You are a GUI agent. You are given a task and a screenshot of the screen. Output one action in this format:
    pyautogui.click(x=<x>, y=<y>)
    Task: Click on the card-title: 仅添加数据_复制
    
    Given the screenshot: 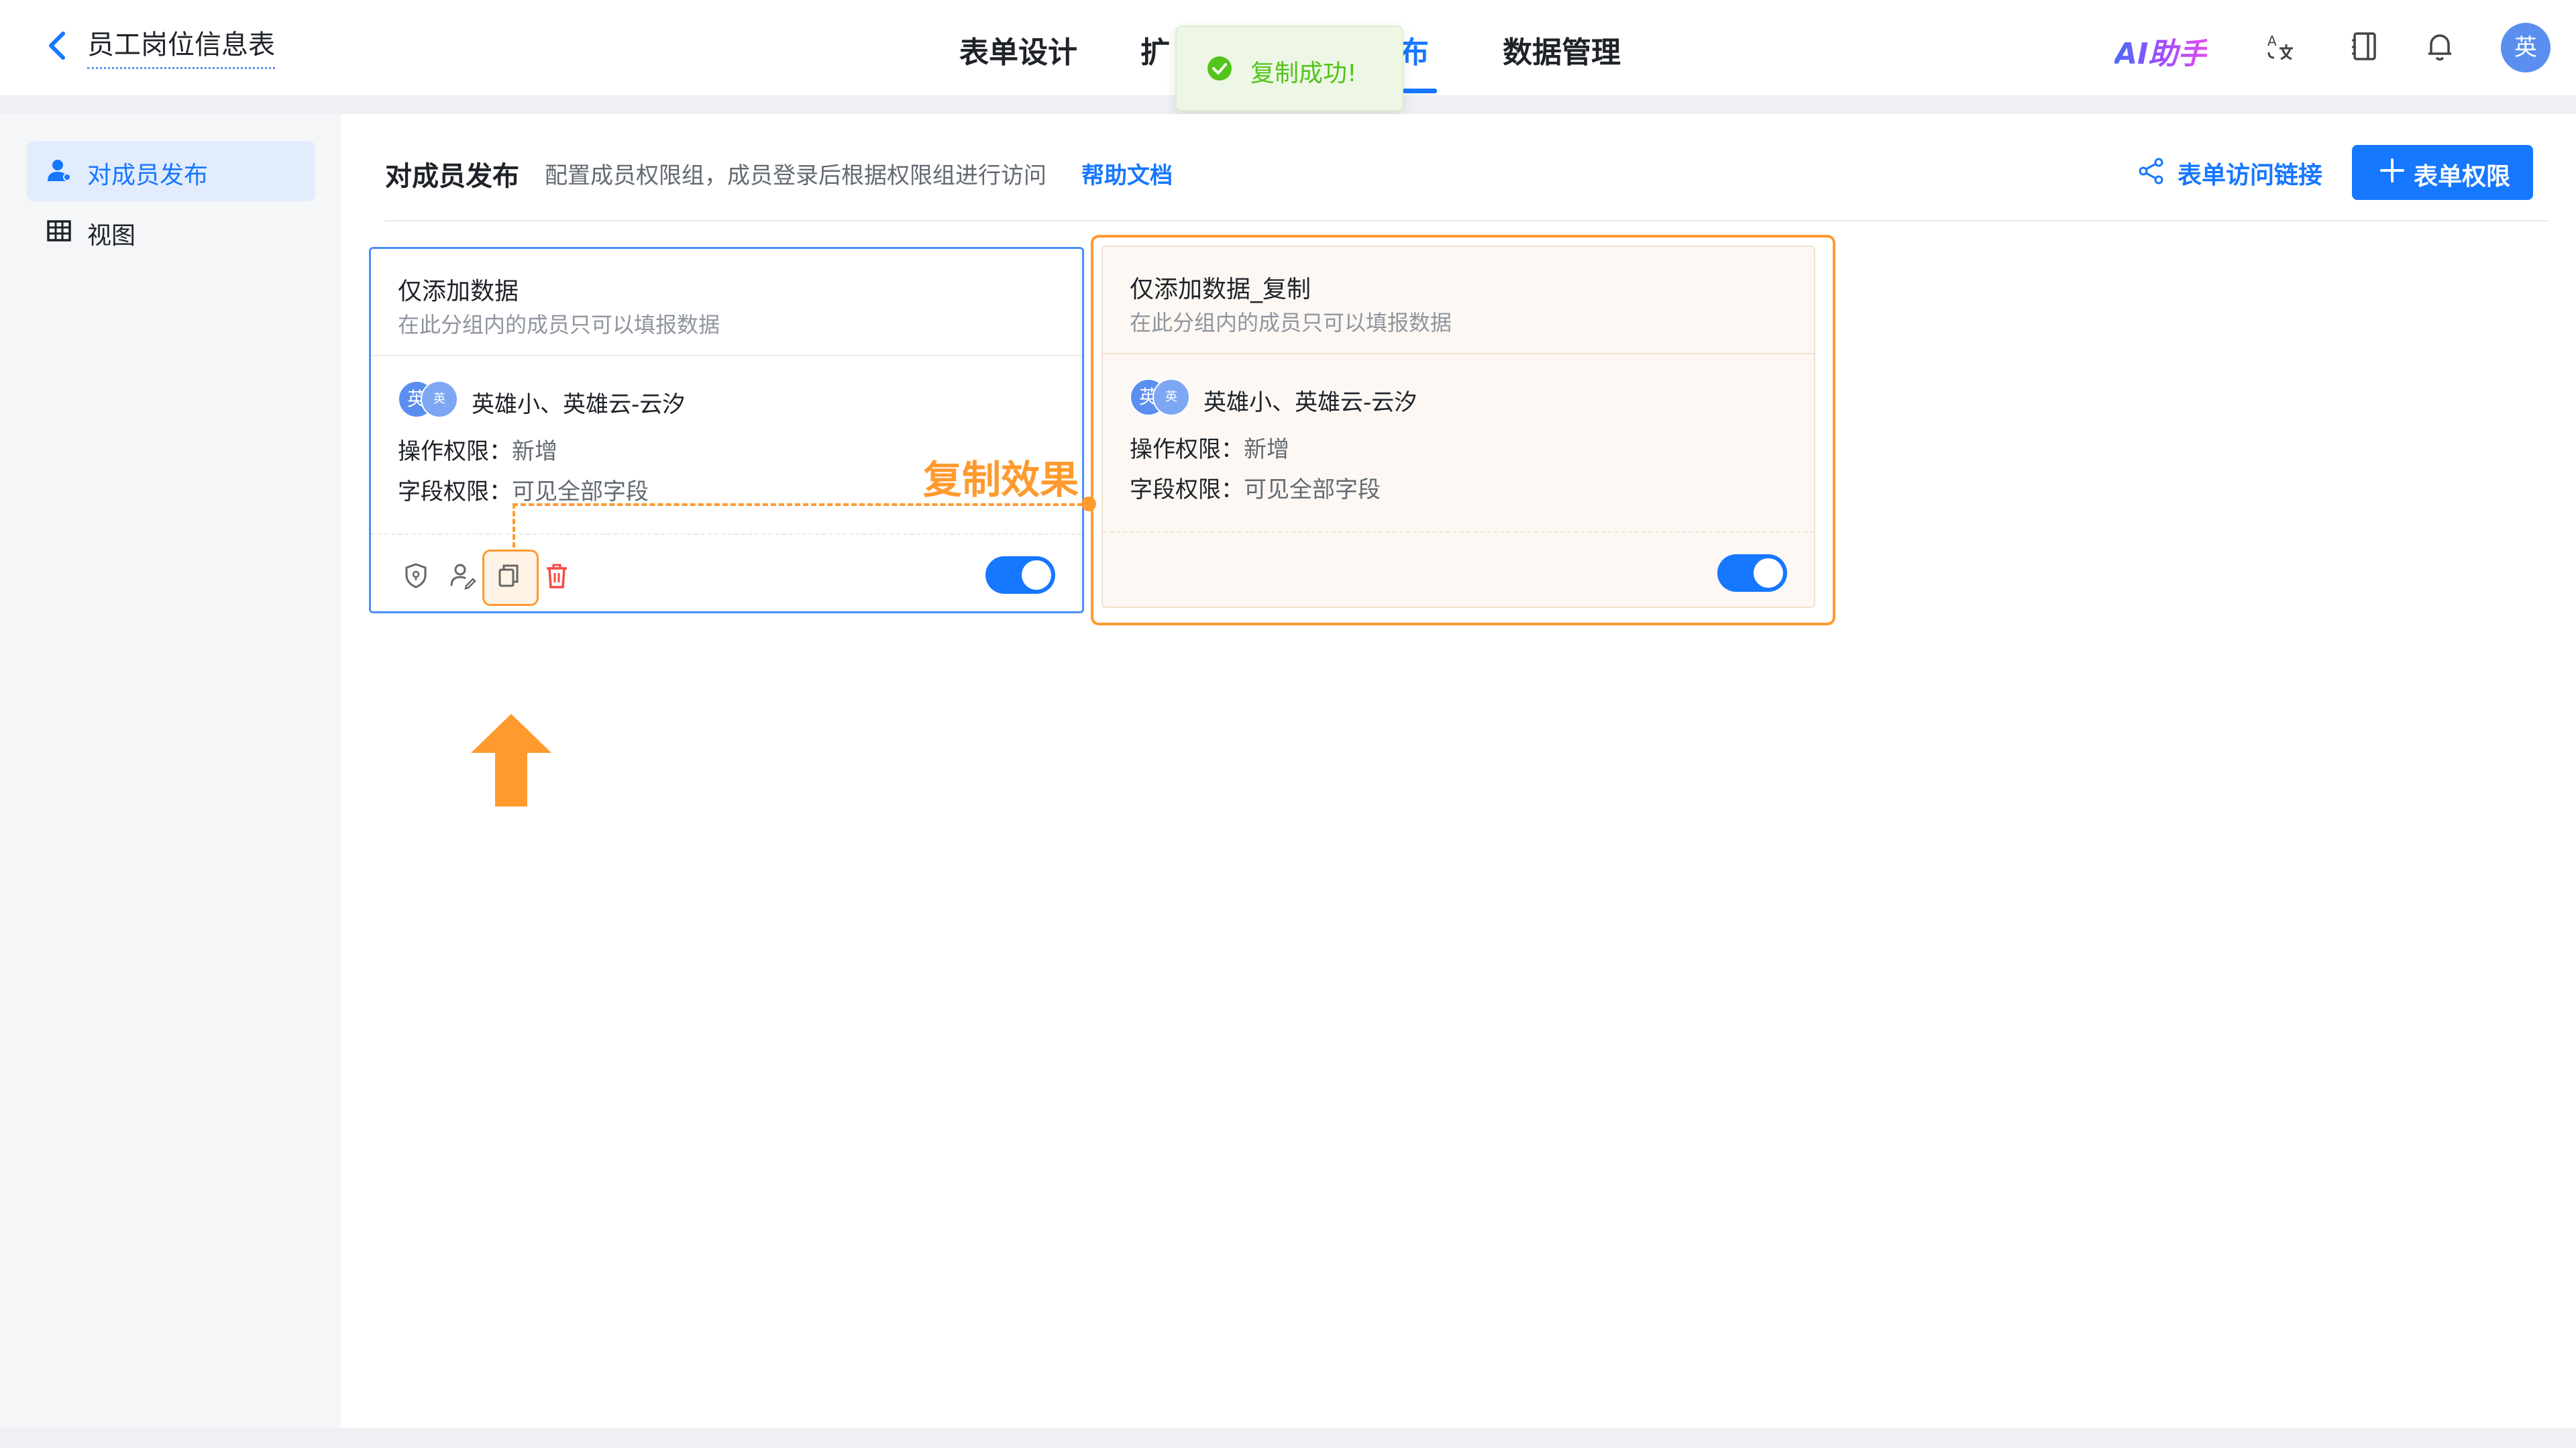 What is the action you would take?
    pyautogui.click(x=1220, y=289)
    